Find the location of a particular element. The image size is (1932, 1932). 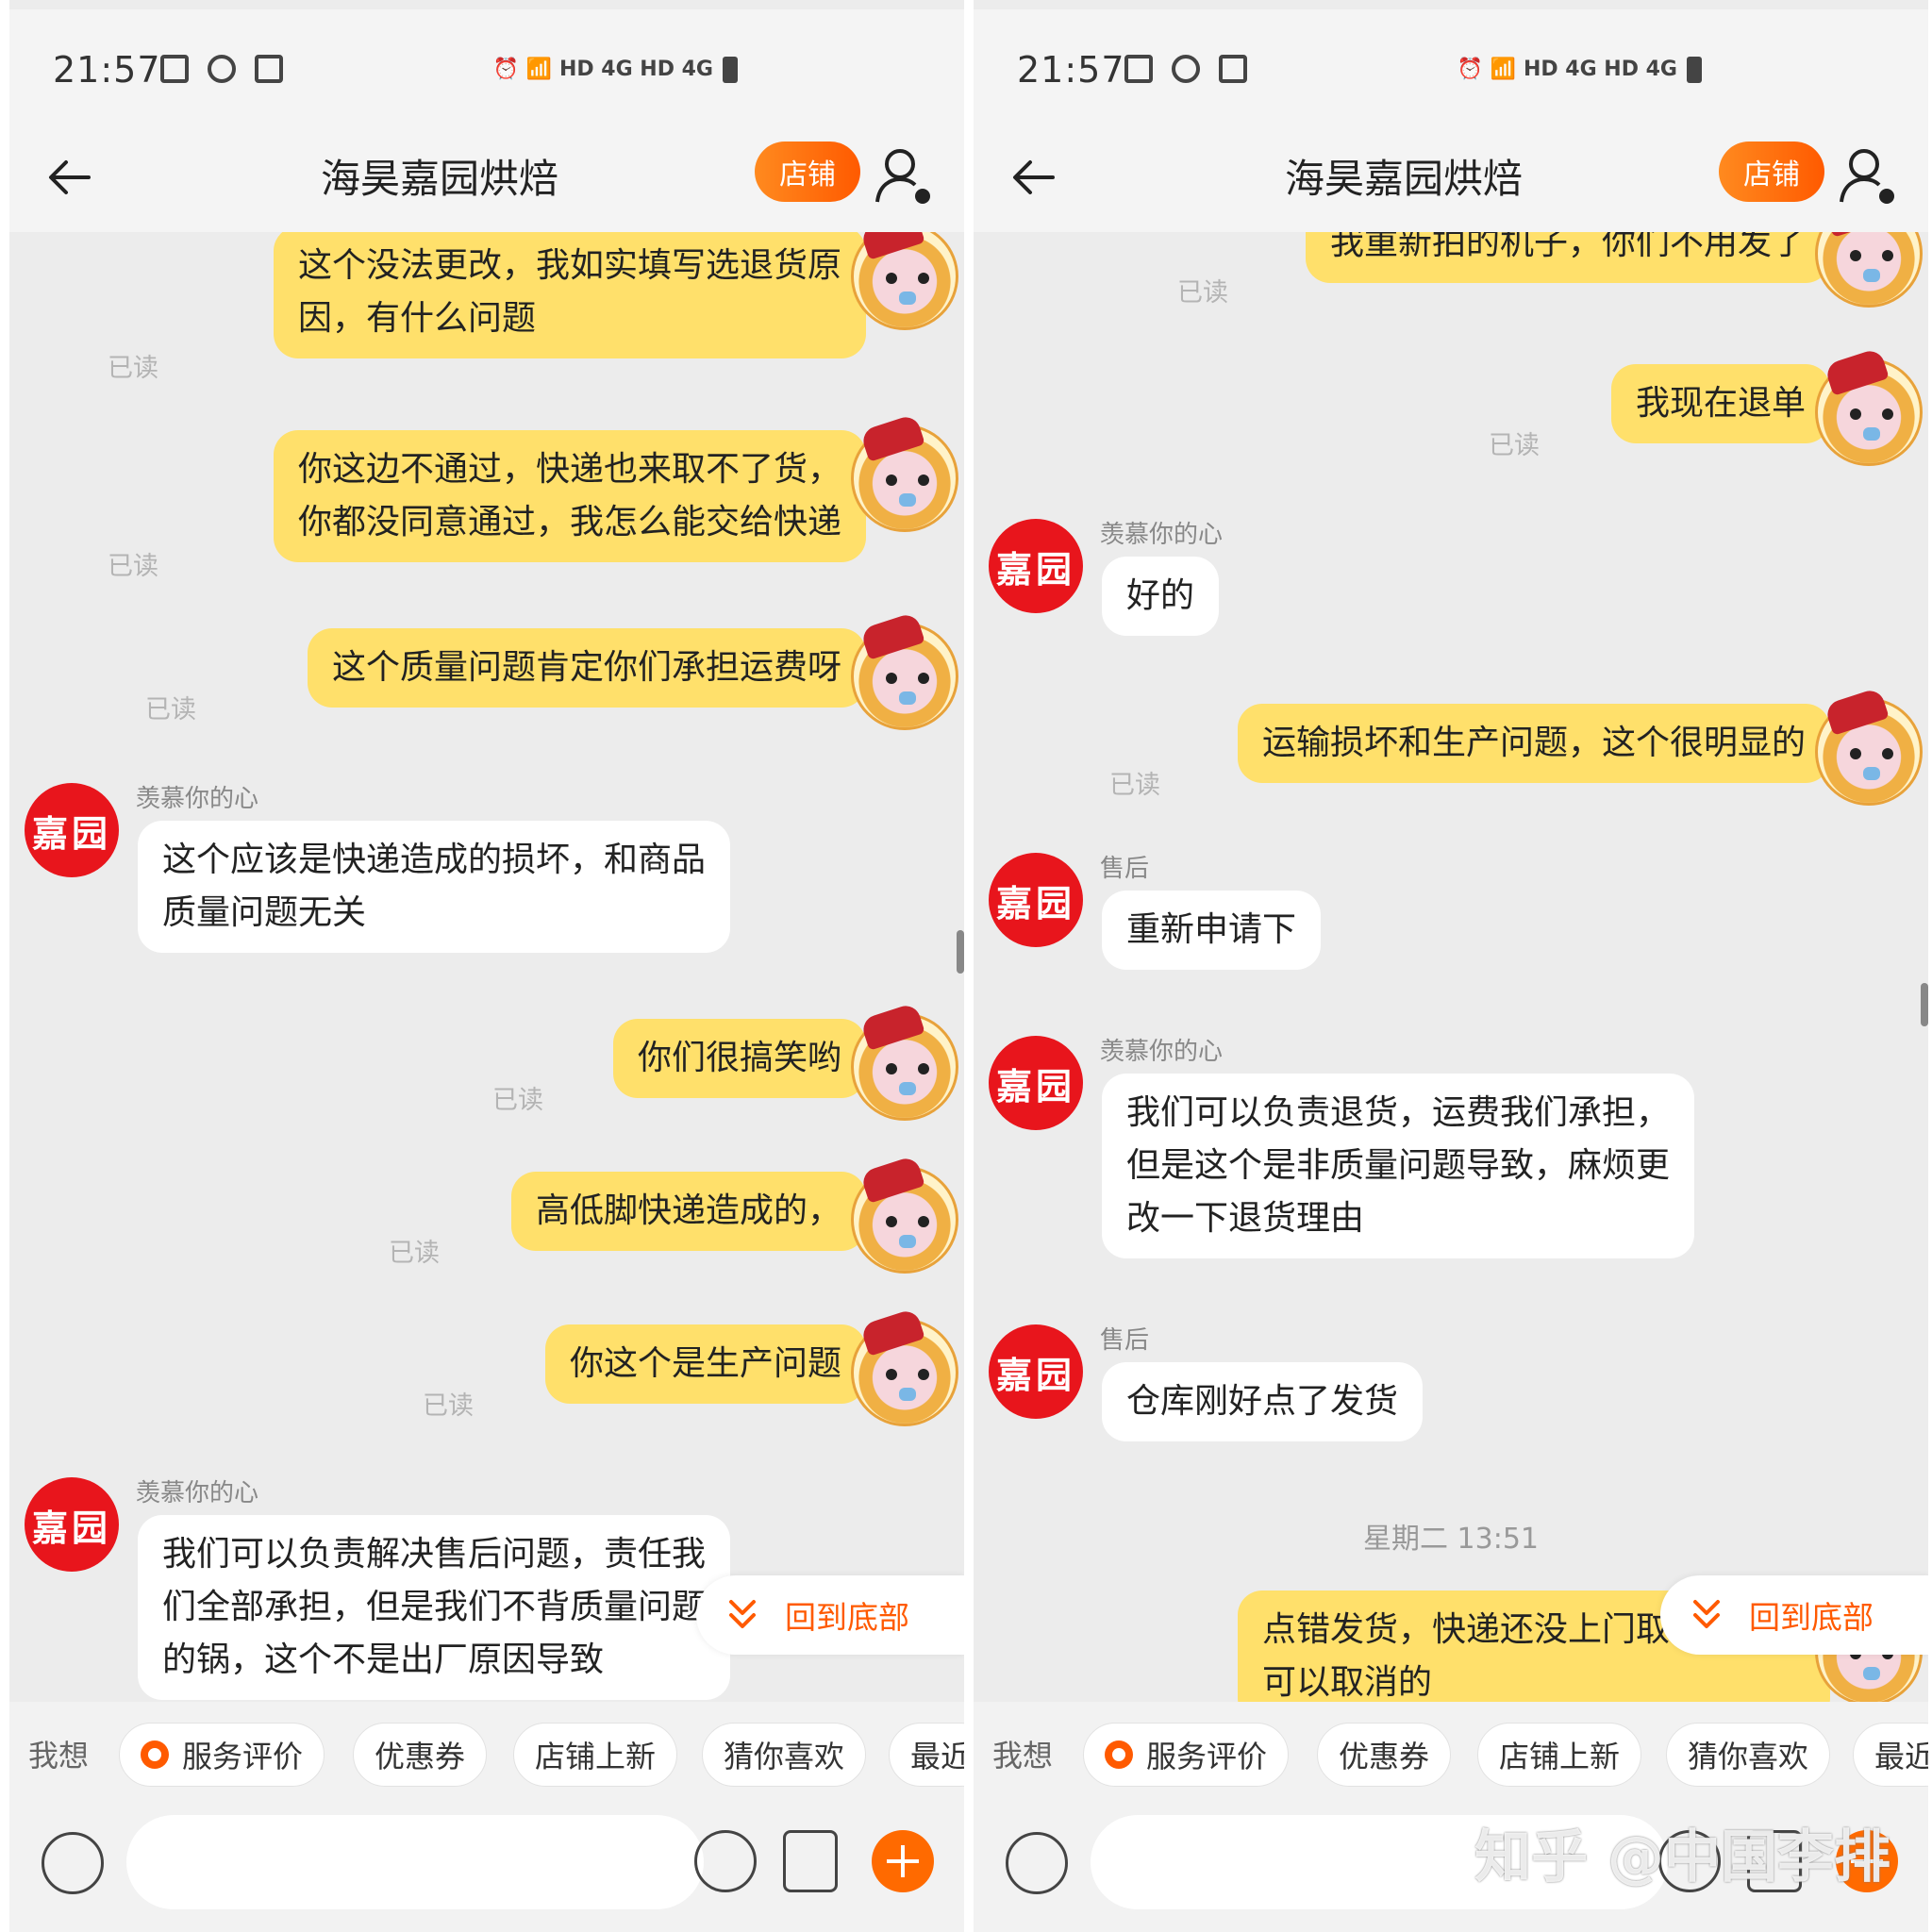

message-bubble-theirs: 仓库刚好点了发货 is located at coordinates (1263, 1402).